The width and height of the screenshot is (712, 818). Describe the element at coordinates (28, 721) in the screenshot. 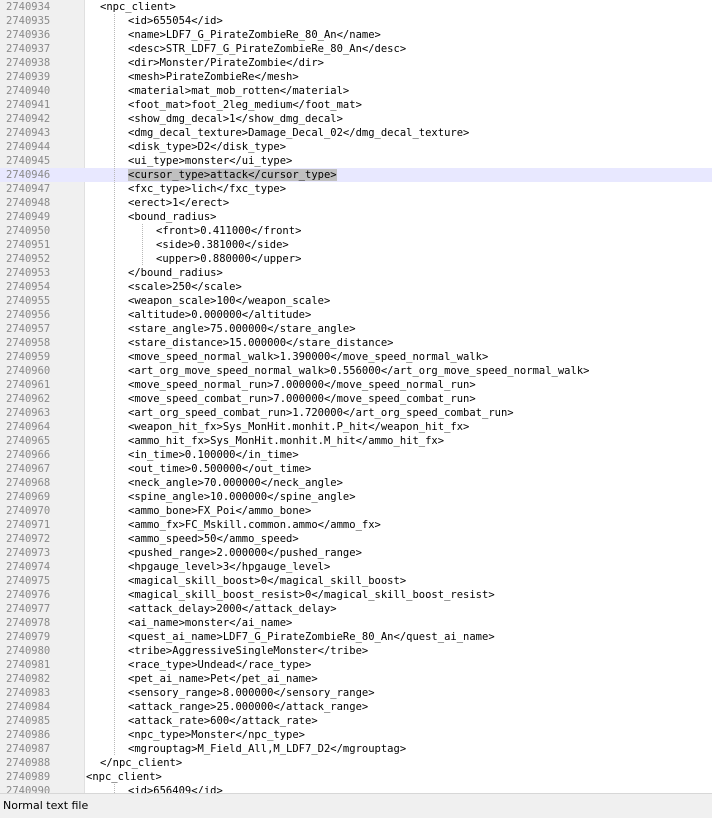

I see `line-number: 2740985` at that location.